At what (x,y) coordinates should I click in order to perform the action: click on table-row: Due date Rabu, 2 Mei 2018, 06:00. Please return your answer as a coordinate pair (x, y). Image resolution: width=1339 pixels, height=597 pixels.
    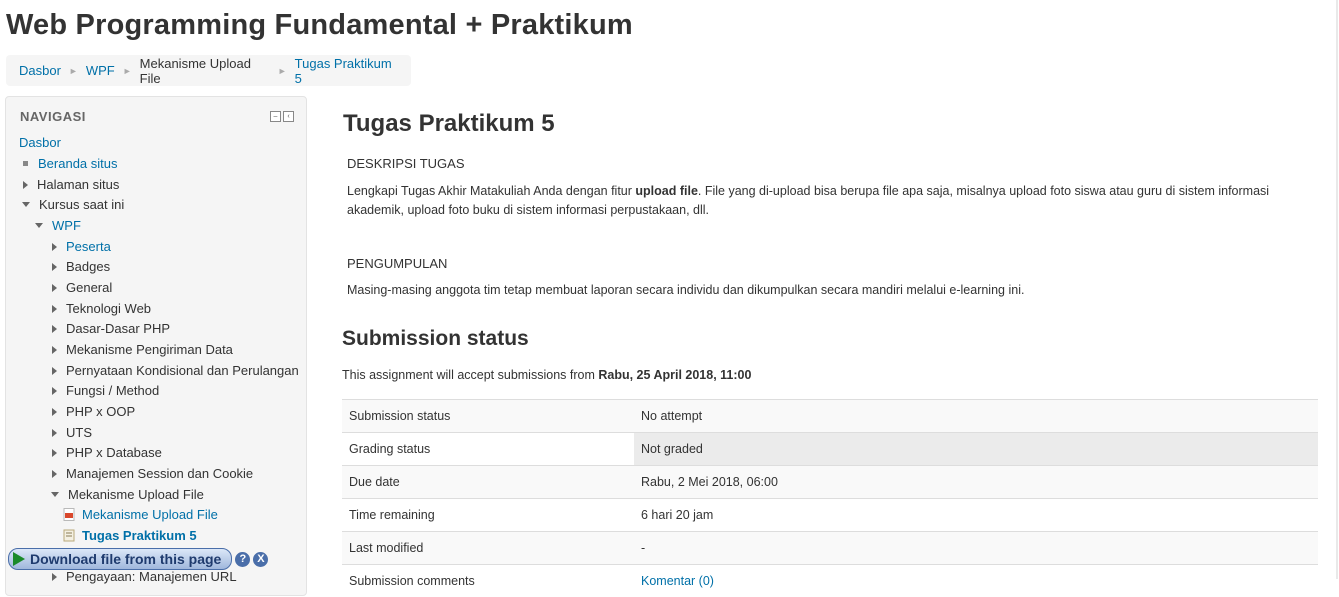
    Looking at the image, I should click on (830, 482).